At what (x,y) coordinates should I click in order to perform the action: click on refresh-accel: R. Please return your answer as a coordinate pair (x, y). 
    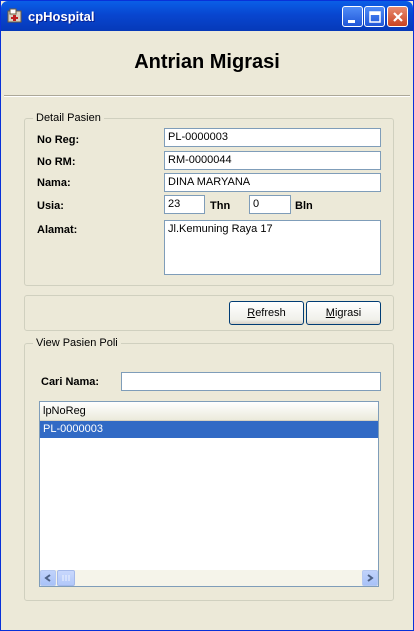
    Looking at the image, I should click on (251, 313).